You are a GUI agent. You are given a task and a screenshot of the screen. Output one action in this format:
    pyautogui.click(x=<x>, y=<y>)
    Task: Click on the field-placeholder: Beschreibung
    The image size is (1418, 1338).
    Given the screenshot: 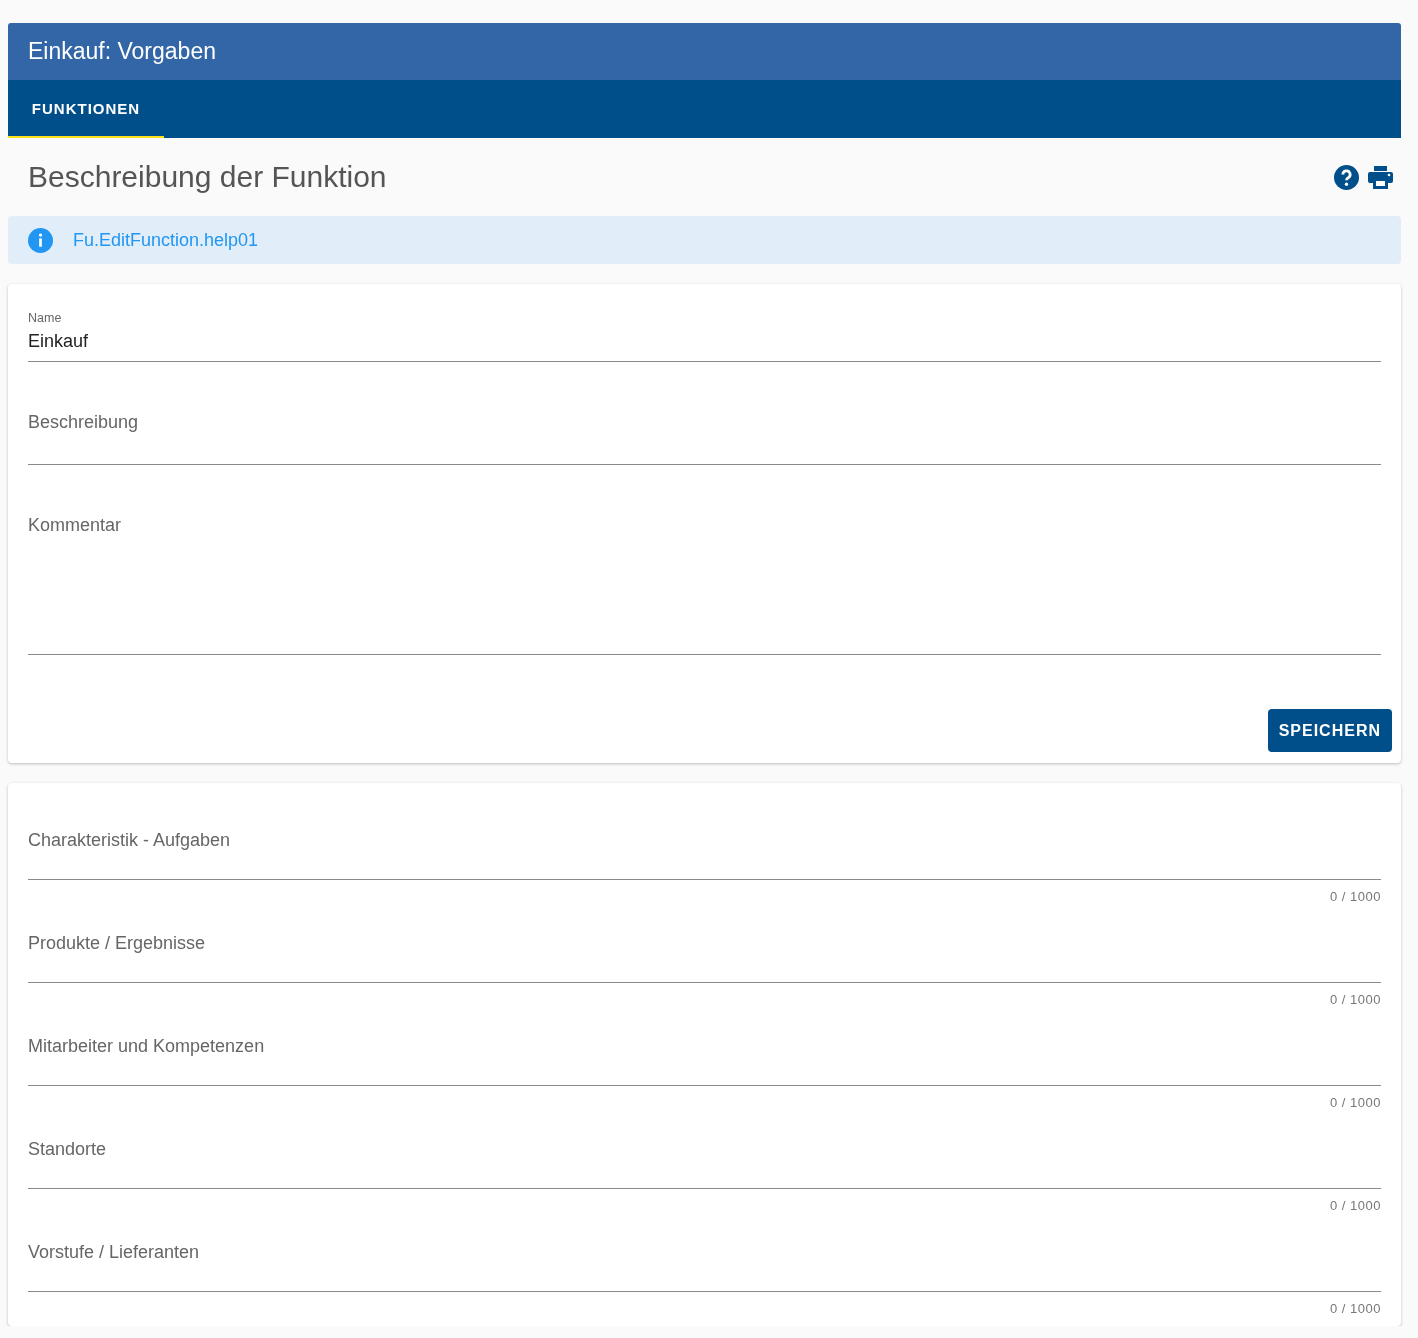 What is the action you would take?
    pyautogui.click(x=84, y=422)
    